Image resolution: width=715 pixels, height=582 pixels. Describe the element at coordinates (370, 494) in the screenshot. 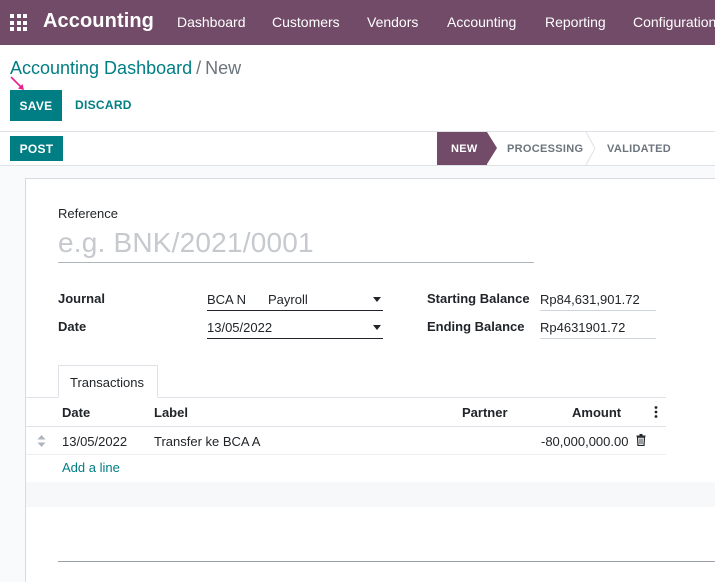

I see `table-footer` at that location.